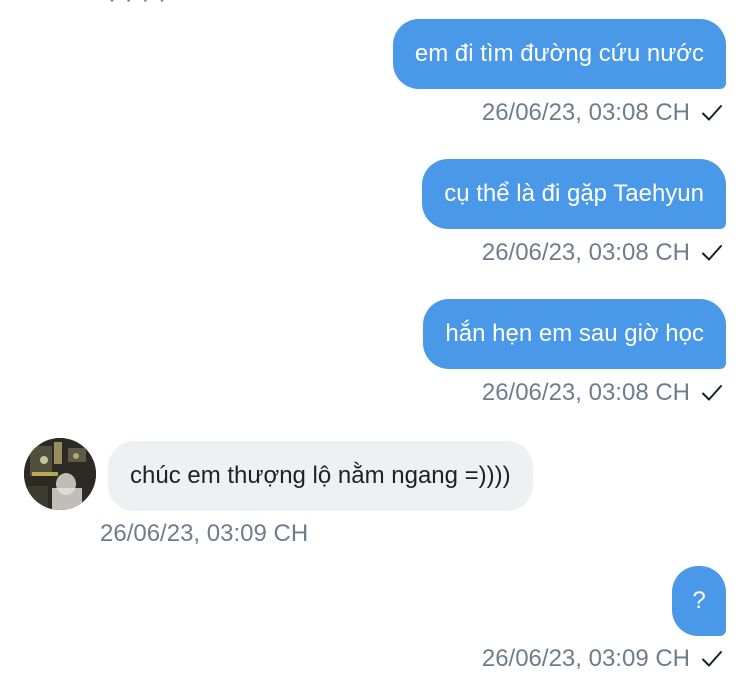 This screenshot has height=674, width=750. I want to click on message-bubble-outgoing: ?, so click(699, 601).